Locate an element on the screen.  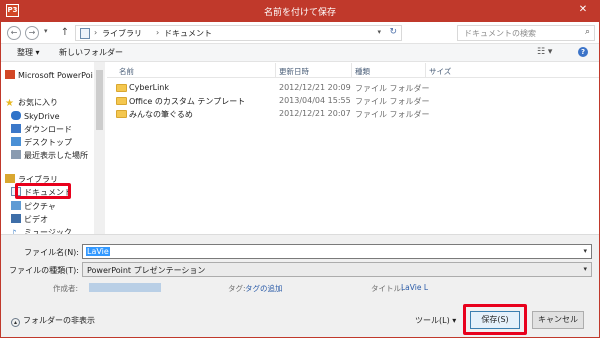
navigation-pane-scrollbar is located at coordinates (99, 148).